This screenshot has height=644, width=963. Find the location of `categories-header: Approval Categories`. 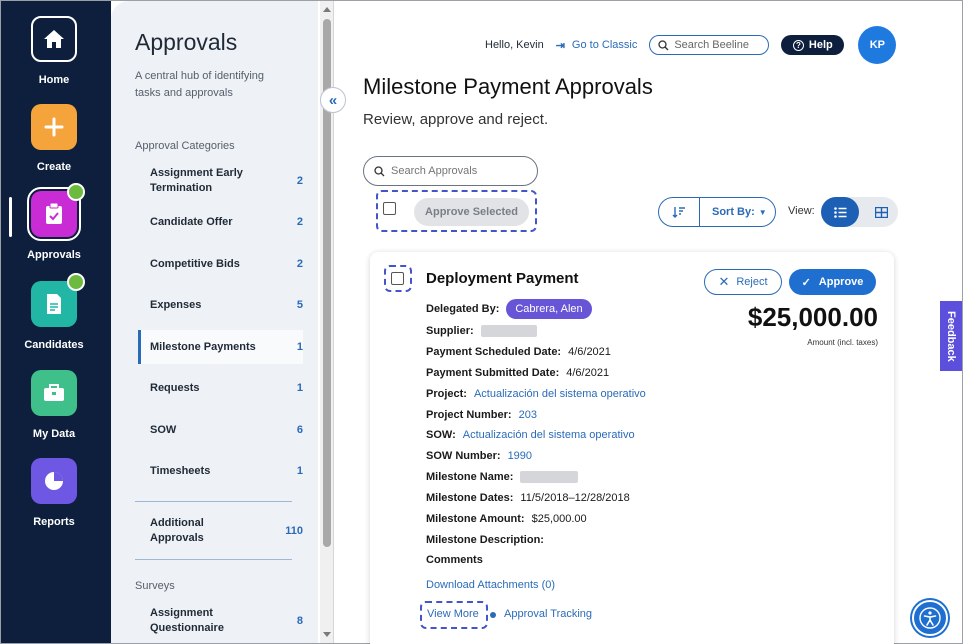

categories-header: Approval Categories is located at coordinates (185, 146).